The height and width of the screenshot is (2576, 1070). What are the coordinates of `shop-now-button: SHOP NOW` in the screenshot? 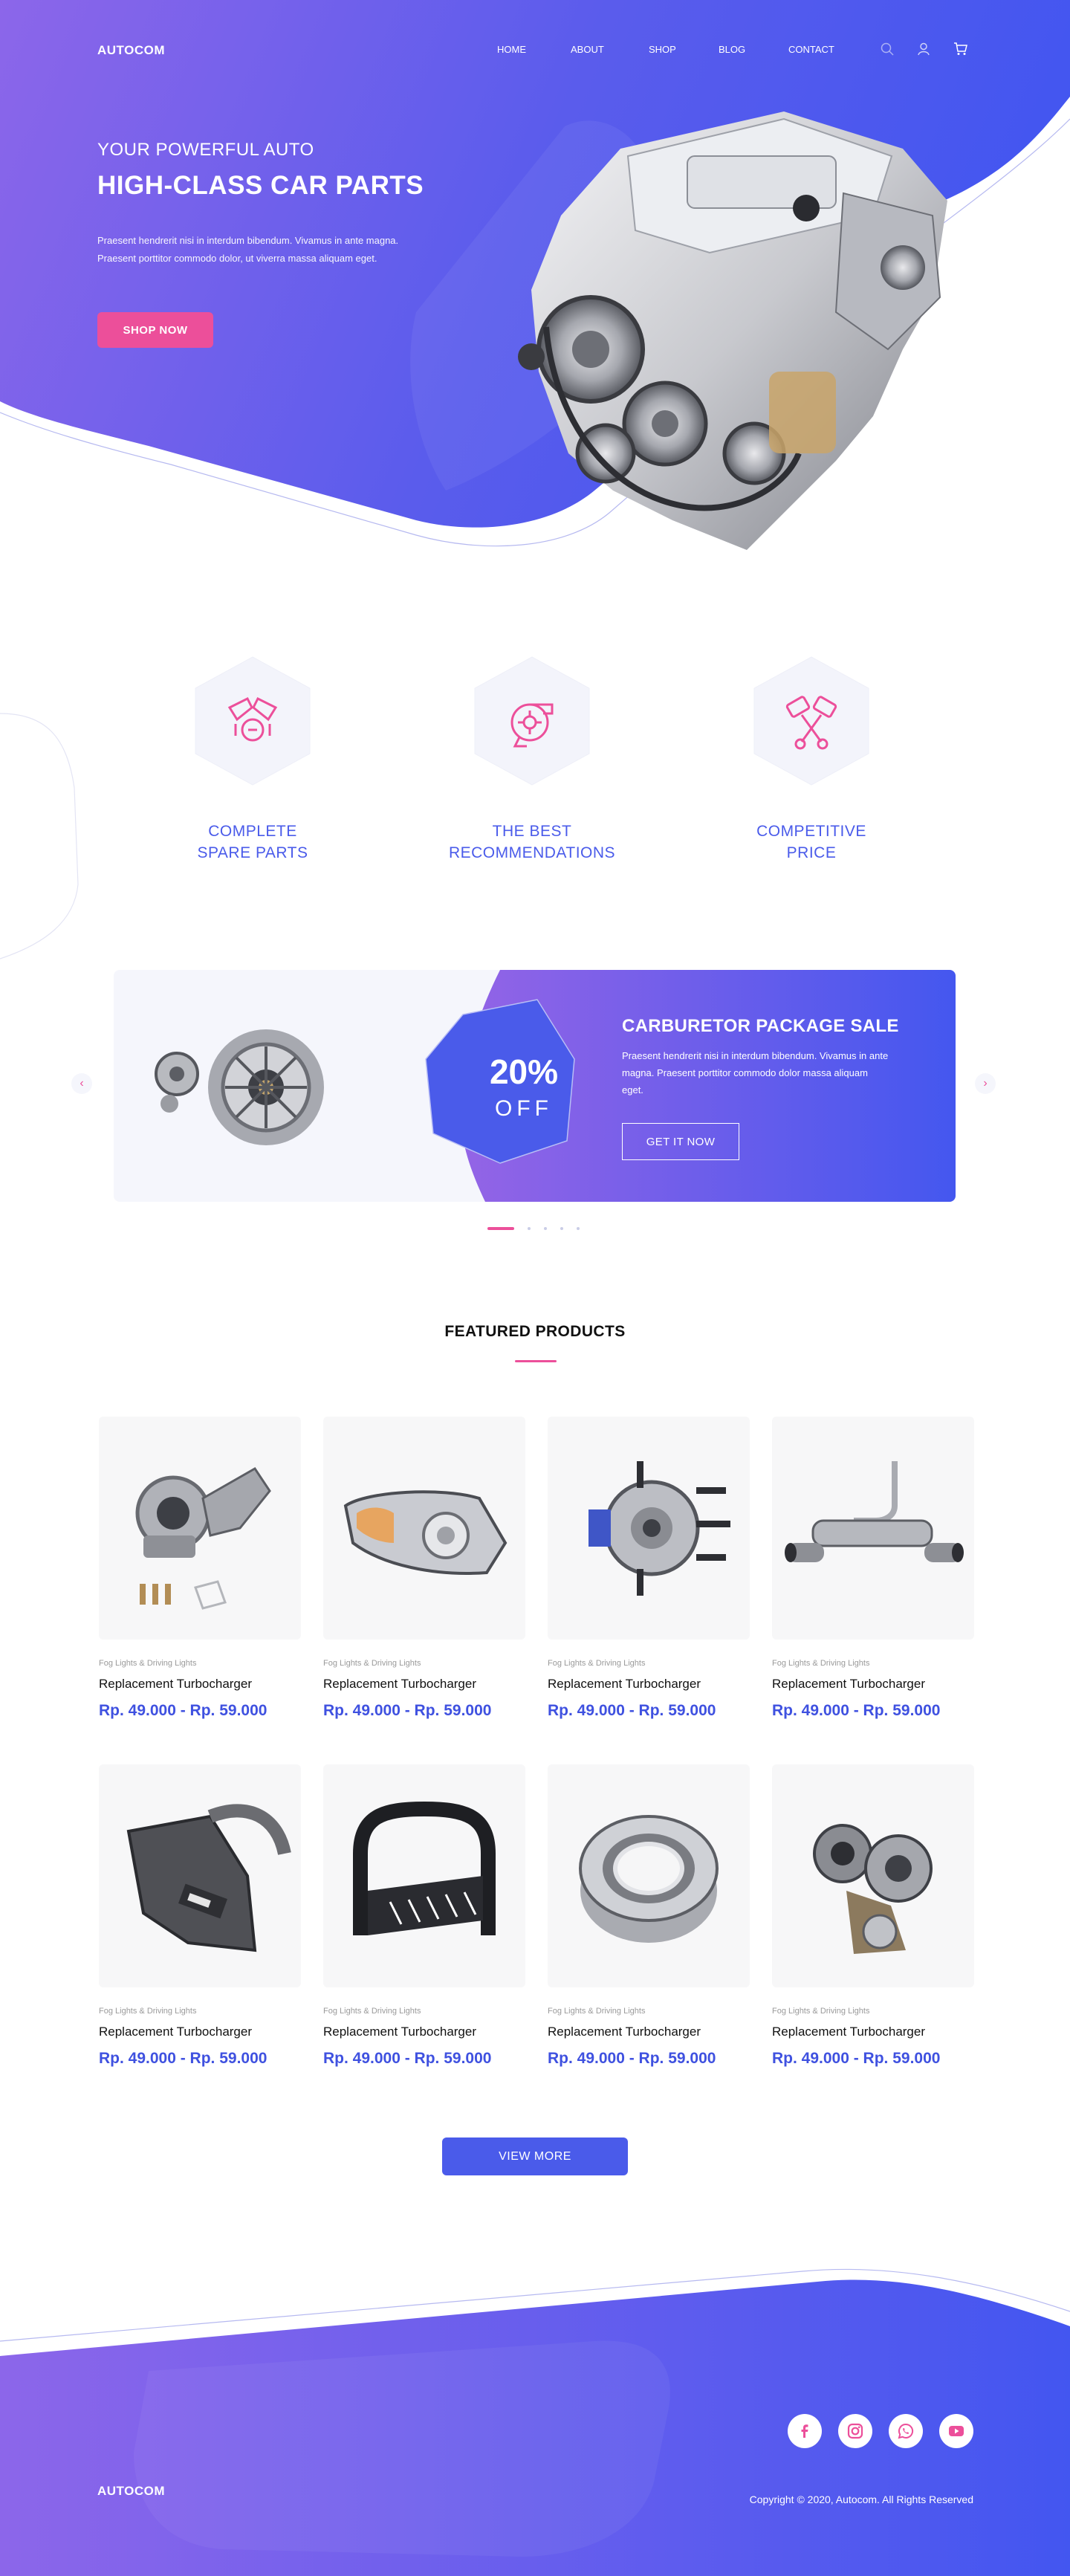 It's located at (155, 330).